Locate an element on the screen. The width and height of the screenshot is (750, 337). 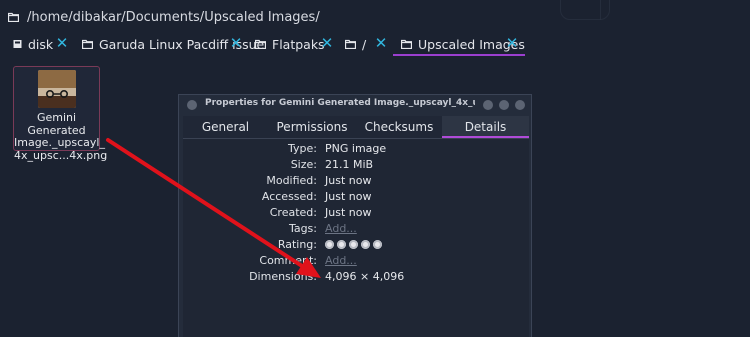
size-value: 21.1 MiB is located at coordinates (349, 164).